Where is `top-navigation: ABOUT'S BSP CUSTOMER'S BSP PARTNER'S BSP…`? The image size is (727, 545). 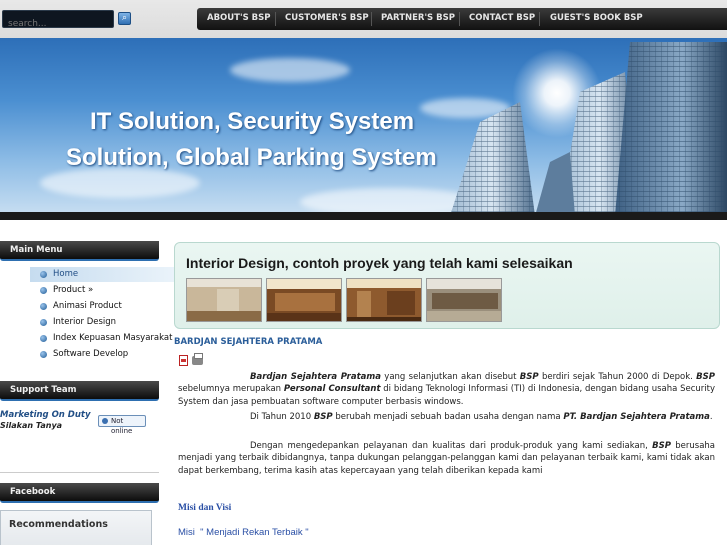 top-navigation: ABOUT'S BSP CUSTOMER'S BSP PARTNER'S BSP… is located at coordinates (462, 19).